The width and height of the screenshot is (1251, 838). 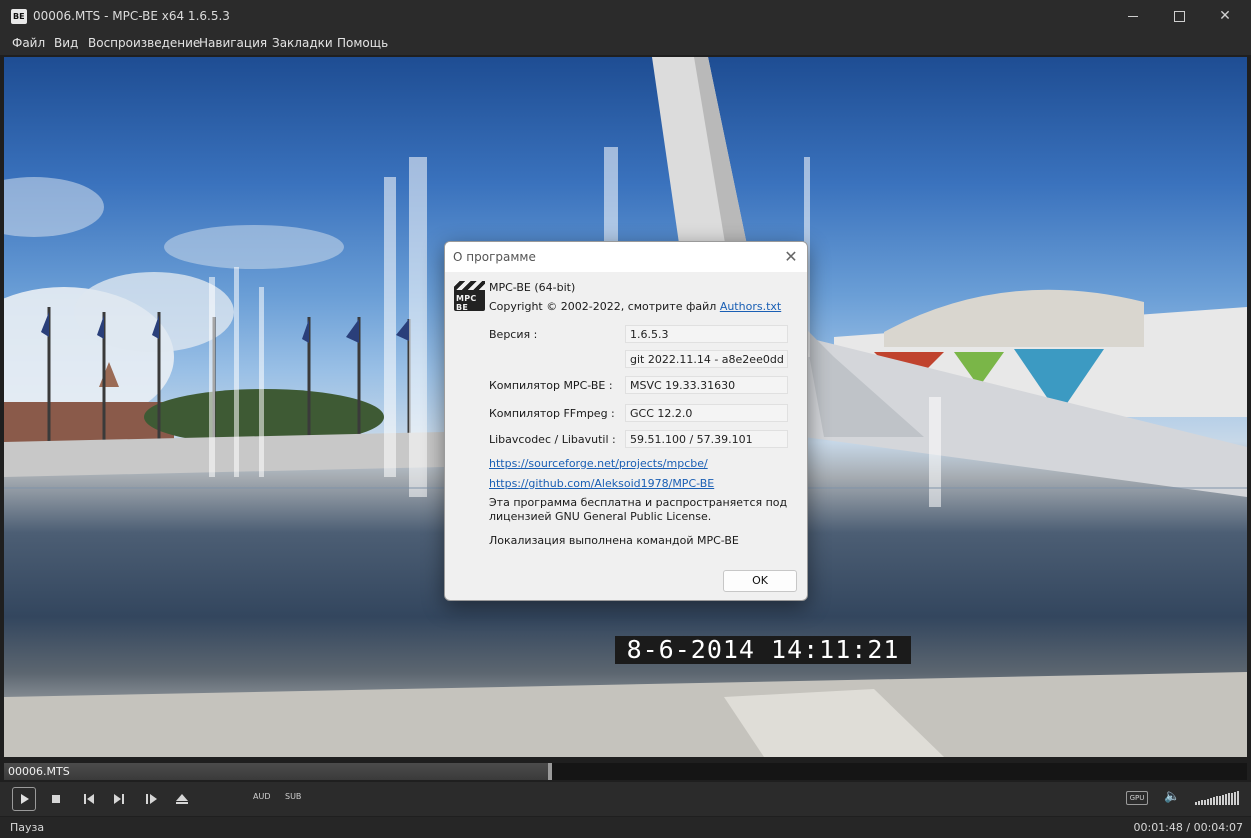 What do you see at coordinates (466, 303) in the screenshot?
I see `logo-label: MPC BE` at bounding box center [466, 303].